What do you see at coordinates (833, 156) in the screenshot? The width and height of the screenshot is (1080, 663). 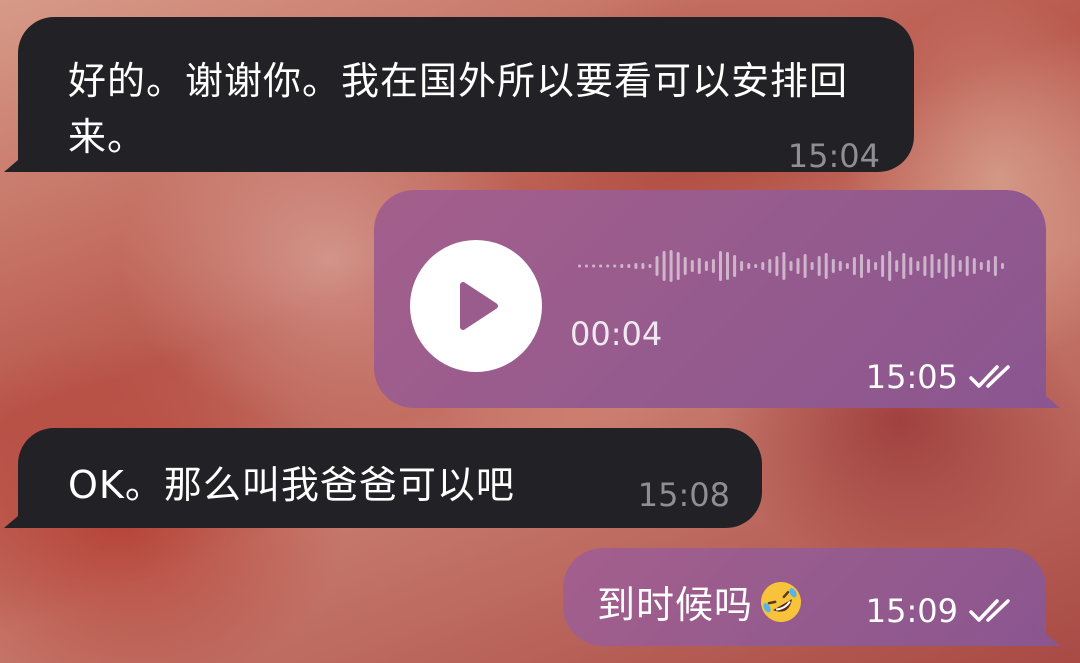 I see `message-time: 15:04` at bounding box center [833, 156].